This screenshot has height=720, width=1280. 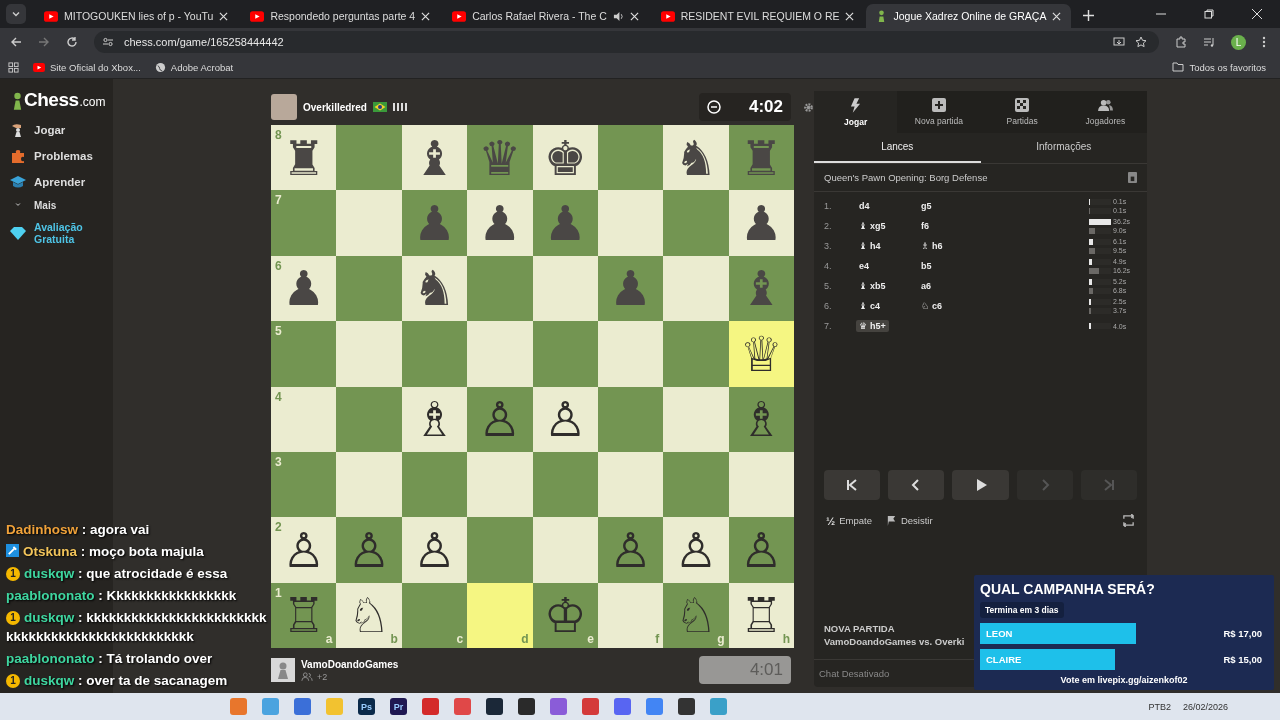 I want to click on chess-piece: ♚, so click(x=565, y=157).